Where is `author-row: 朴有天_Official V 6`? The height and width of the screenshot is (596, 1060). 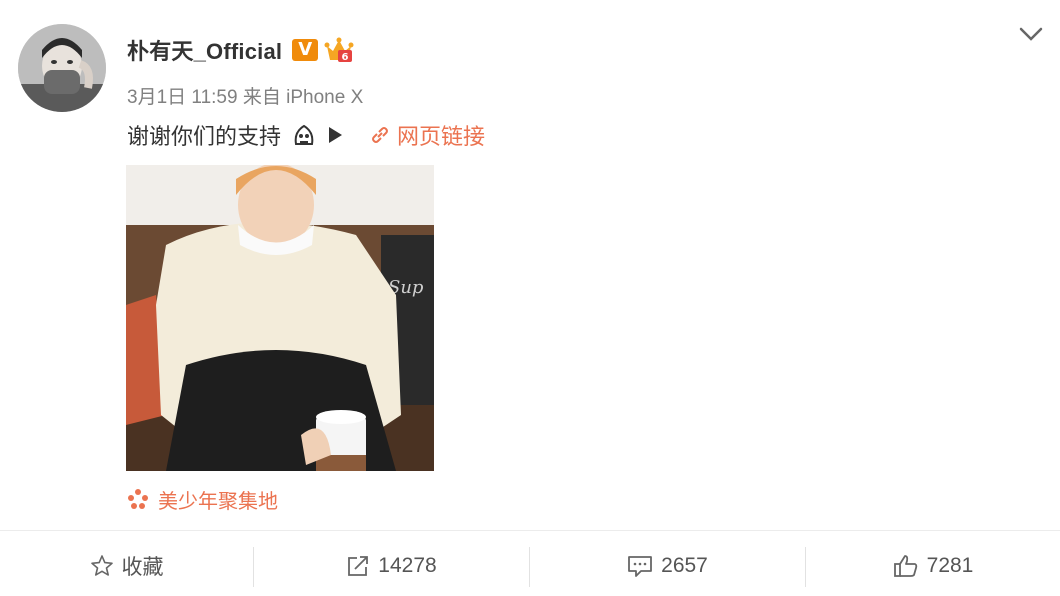 author-row: 朴有天_Official V 6 is located at coordinates (240, 50).